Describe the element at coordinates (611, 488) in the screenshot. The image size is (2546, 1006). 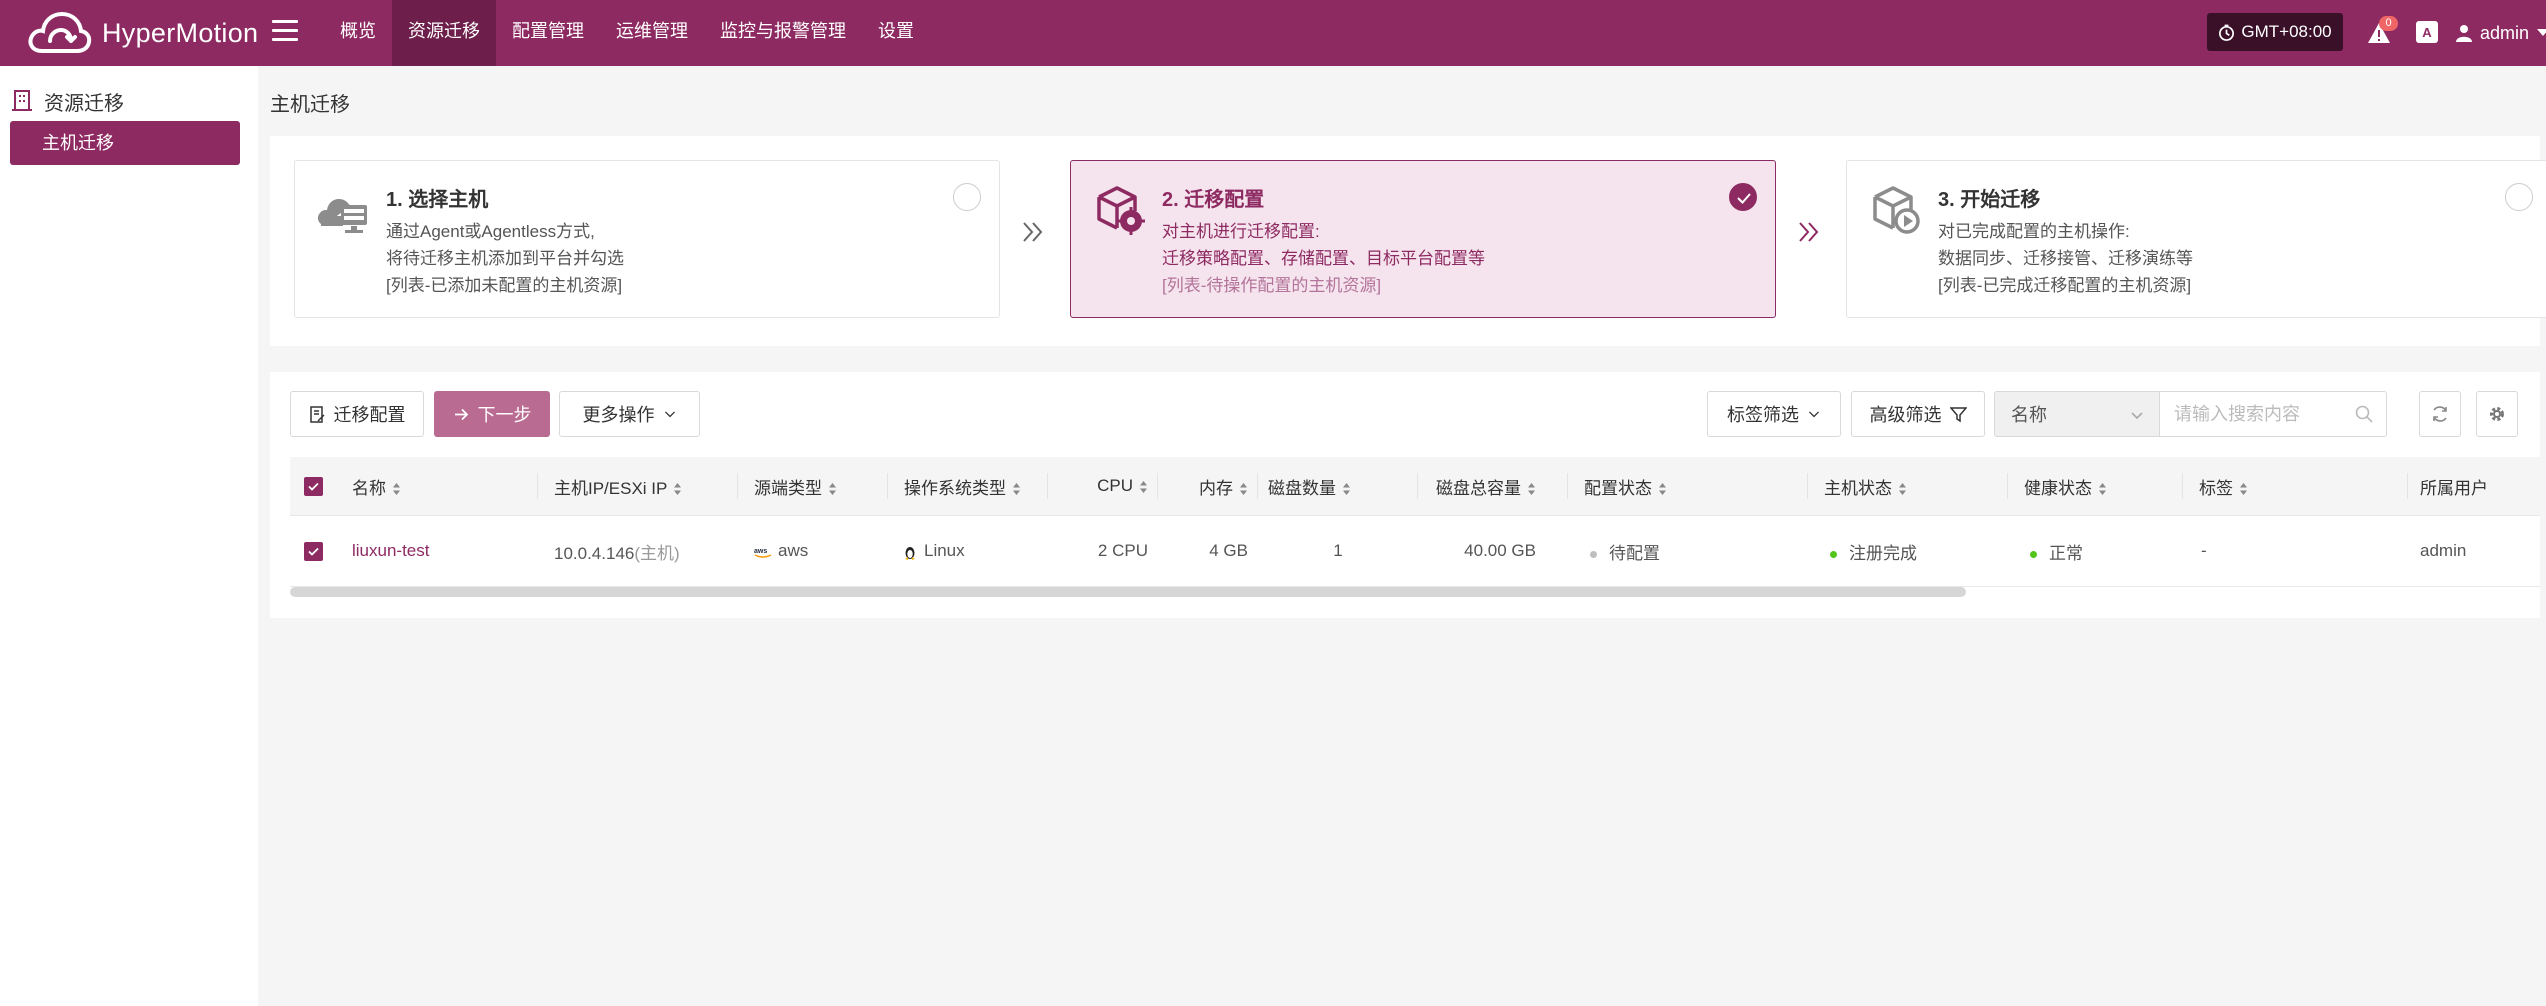
I see `column-label: 主机IP/ESXi IP` at that location.